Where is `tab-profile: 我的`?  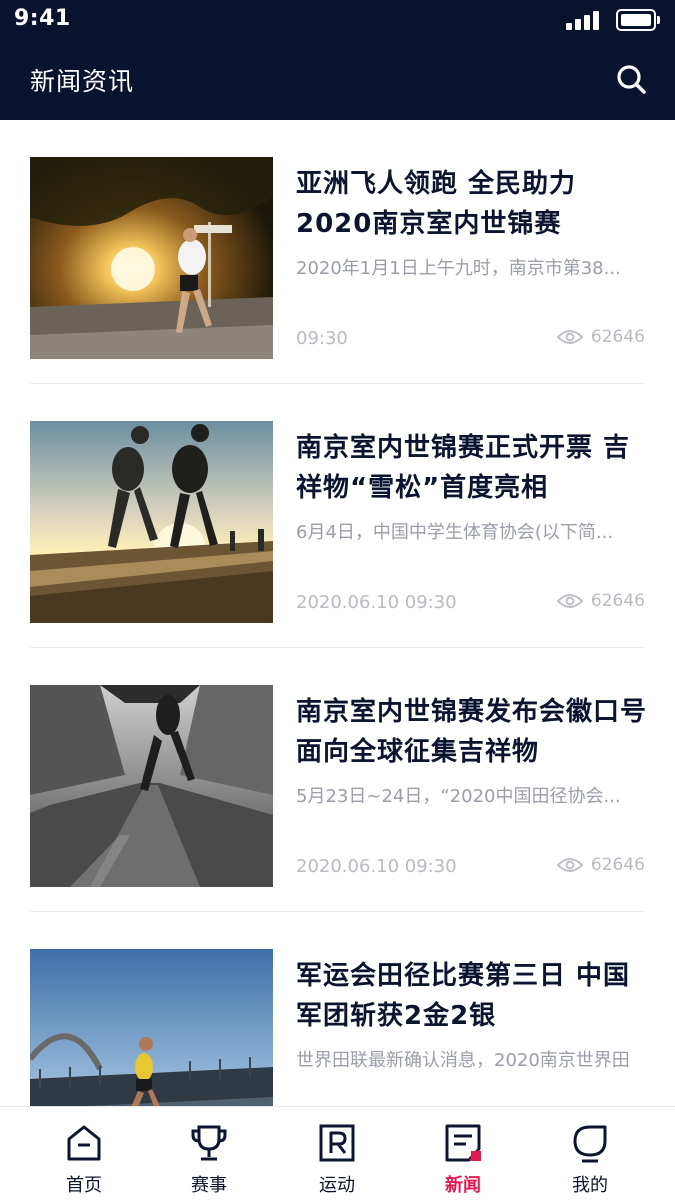
tab-profile: 我的 is located at coordinates (590, 1153).